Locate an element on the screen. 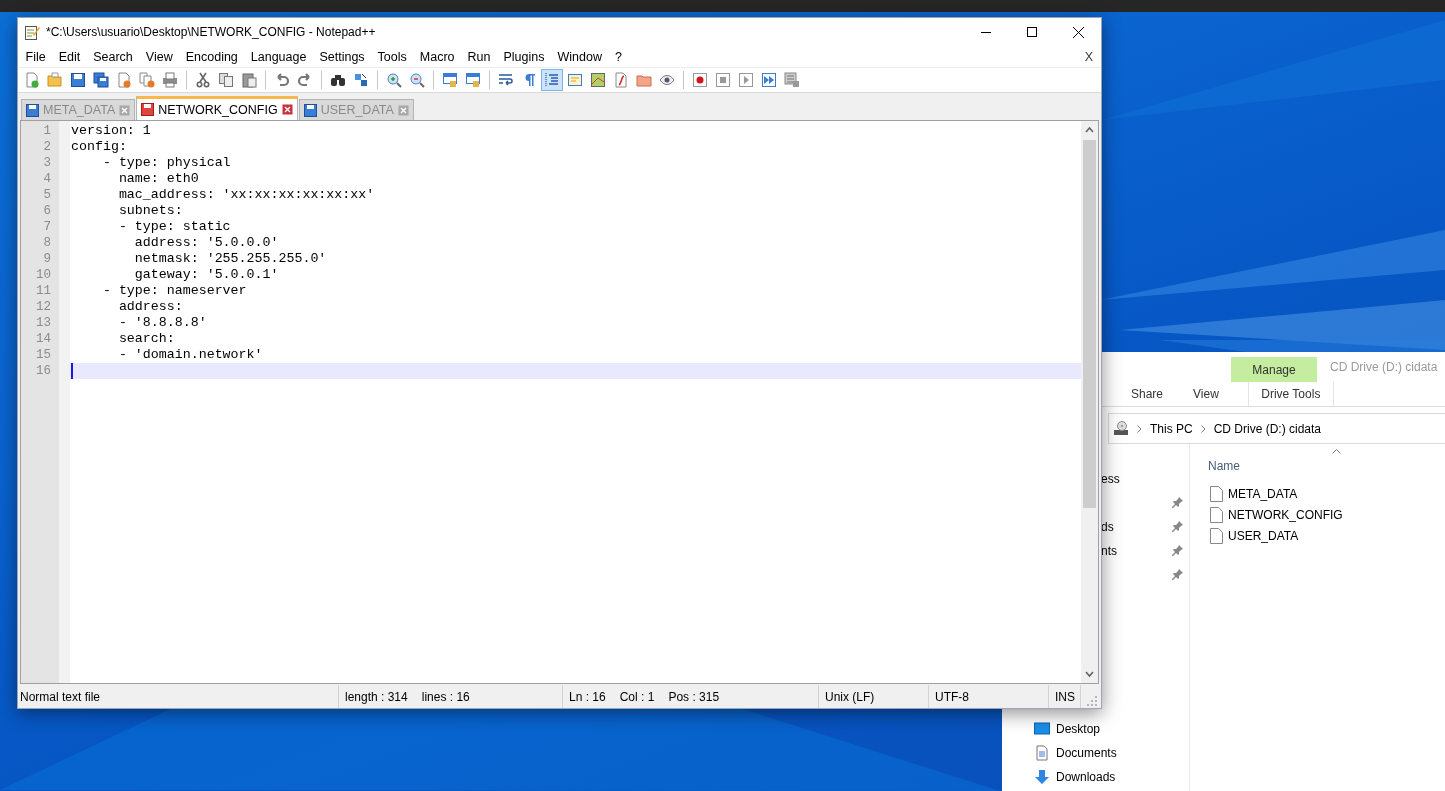  scissors-icon is located at coordinates (203, 80).